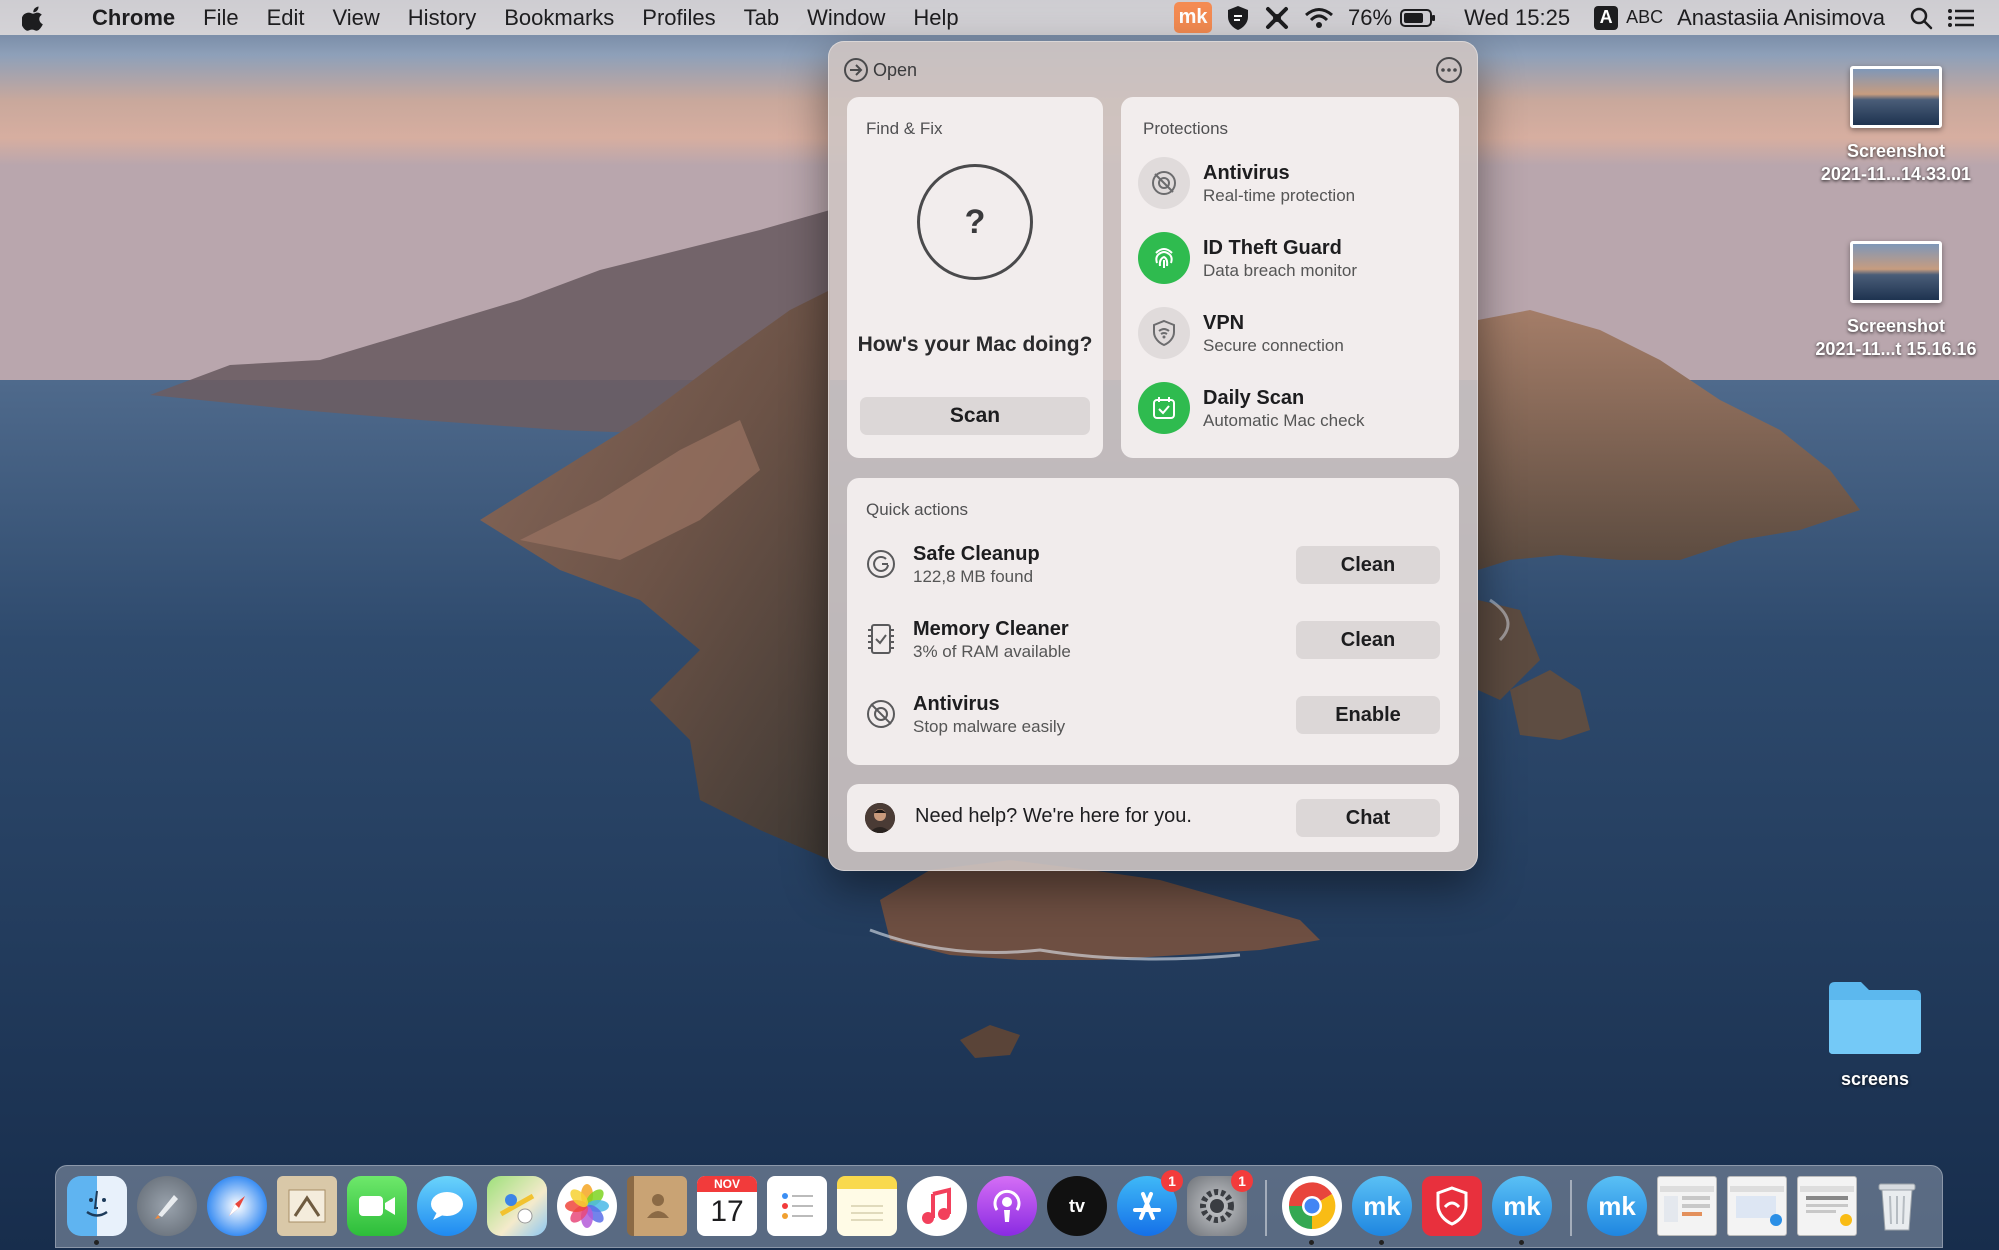 This screenshot has height=1250, width=1999. Describe the element at coordinates (1077, 1206) in the screenshot. I see `dock-appletv-icon: tv` at that location.